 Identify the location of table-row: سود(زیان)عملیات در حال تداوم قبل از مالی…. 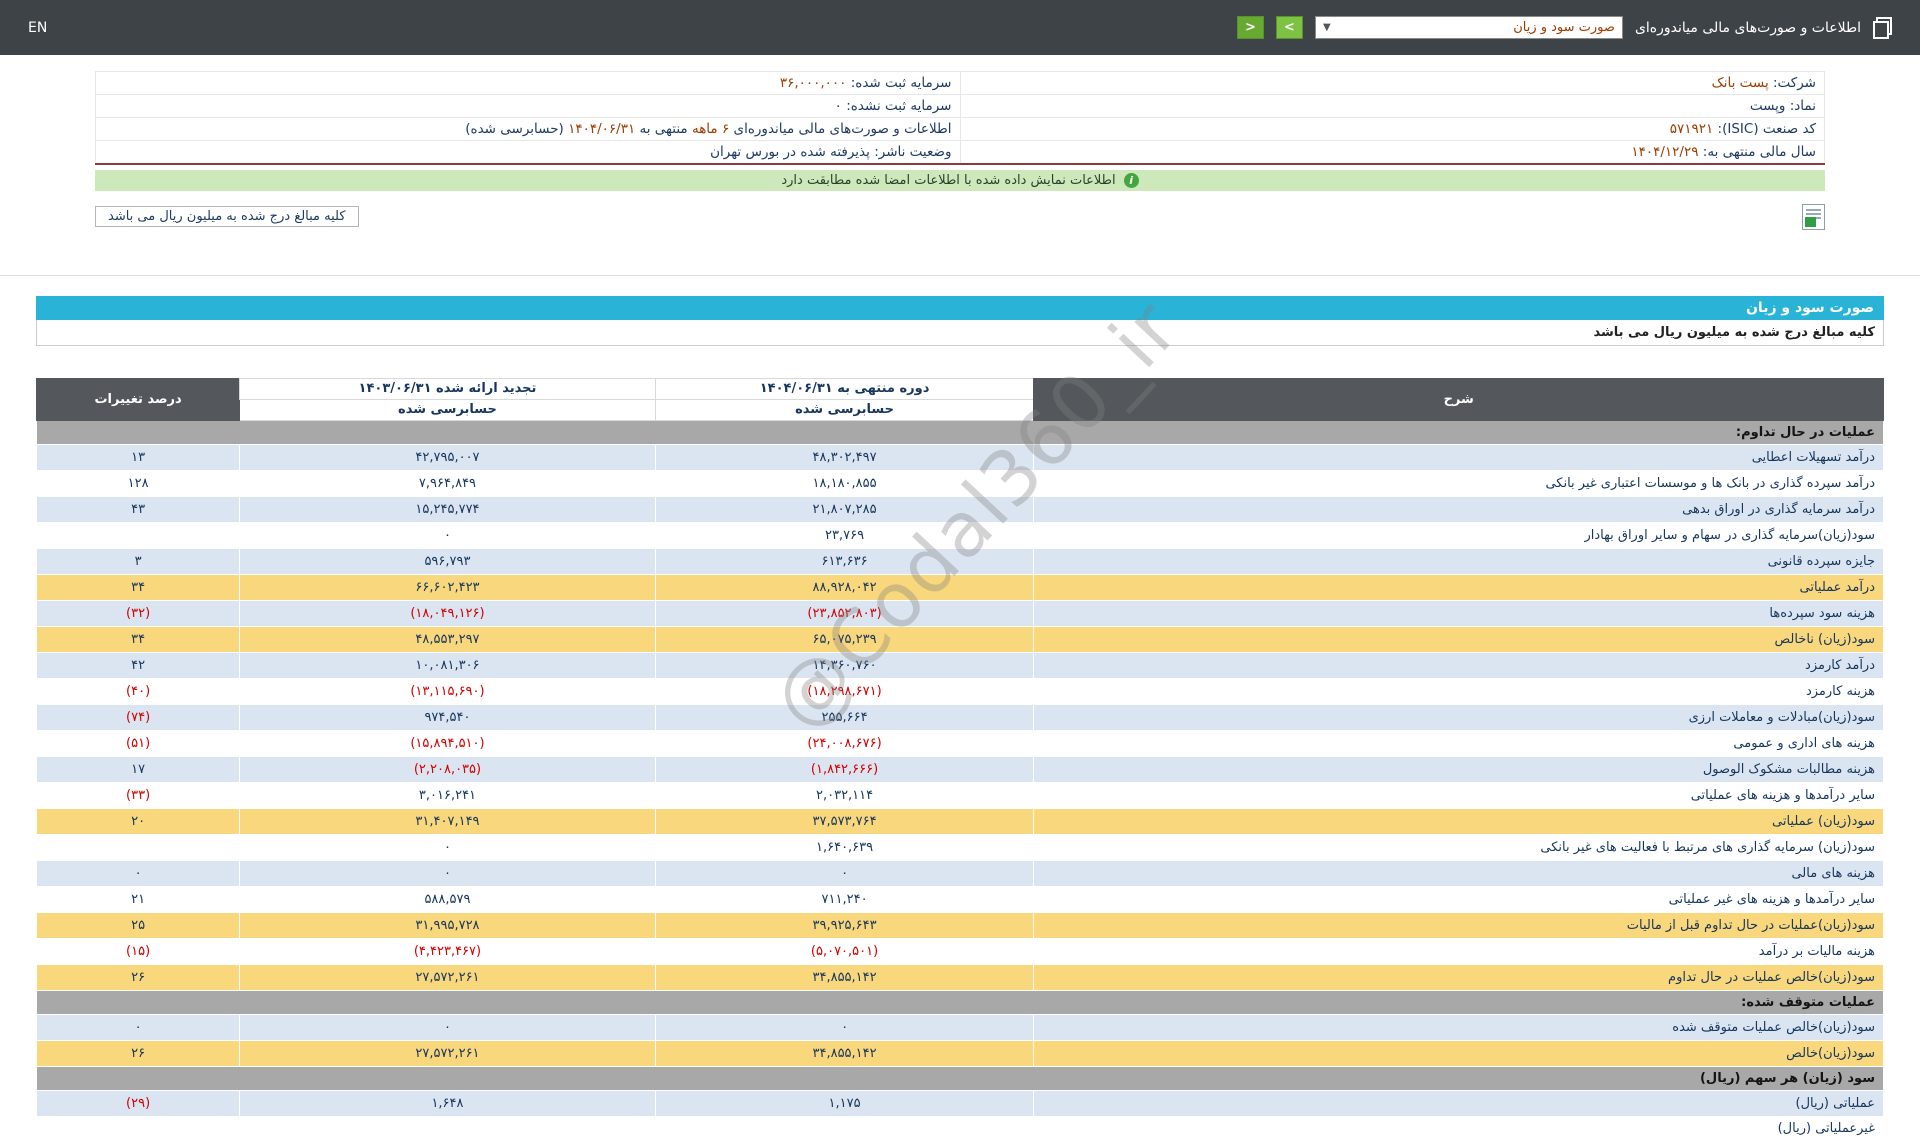
(959, 925).